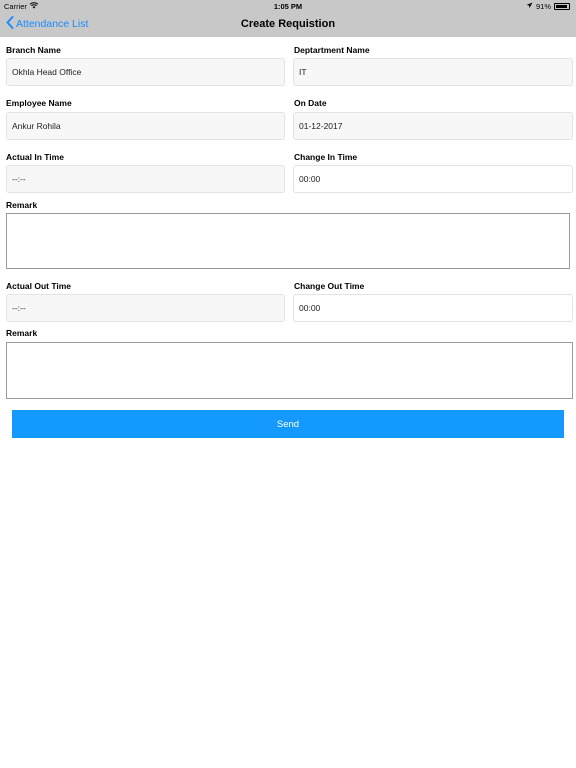 Image resolution: width=576 pixels, height=768 pixels. Describe the element at coordinates (145, 308) in the screenshot. I see `actual-out-time-field: --:--` at that location.